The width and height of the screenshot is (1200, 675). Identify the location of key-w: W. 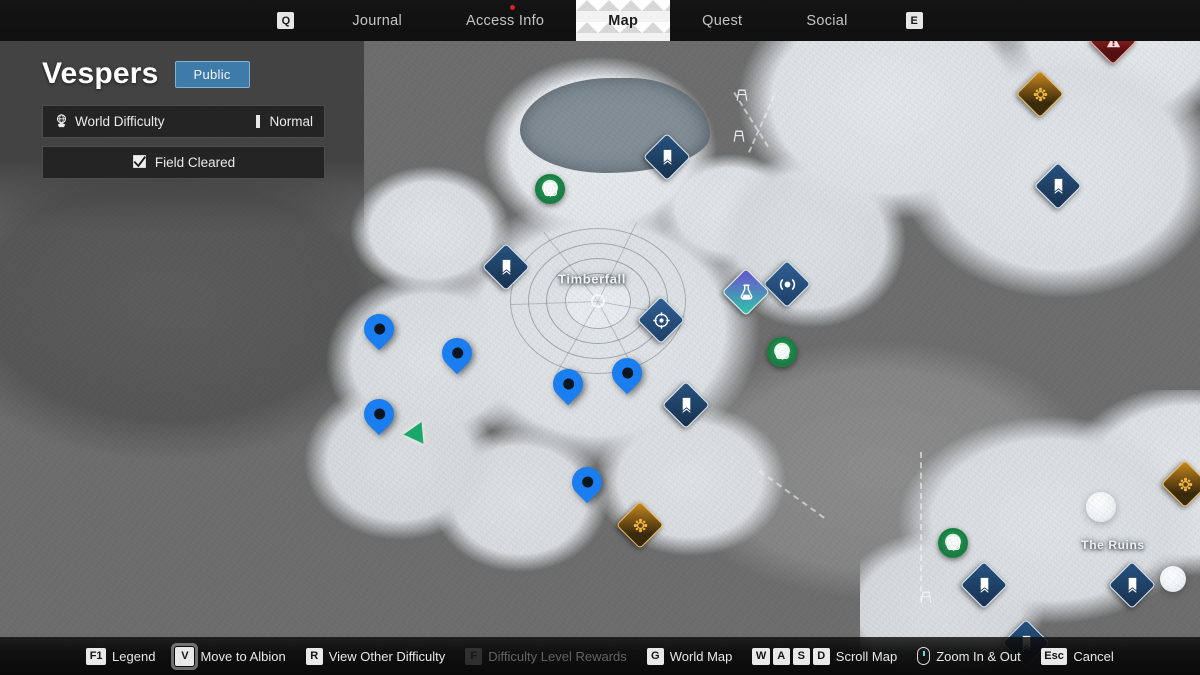
(761, 656).